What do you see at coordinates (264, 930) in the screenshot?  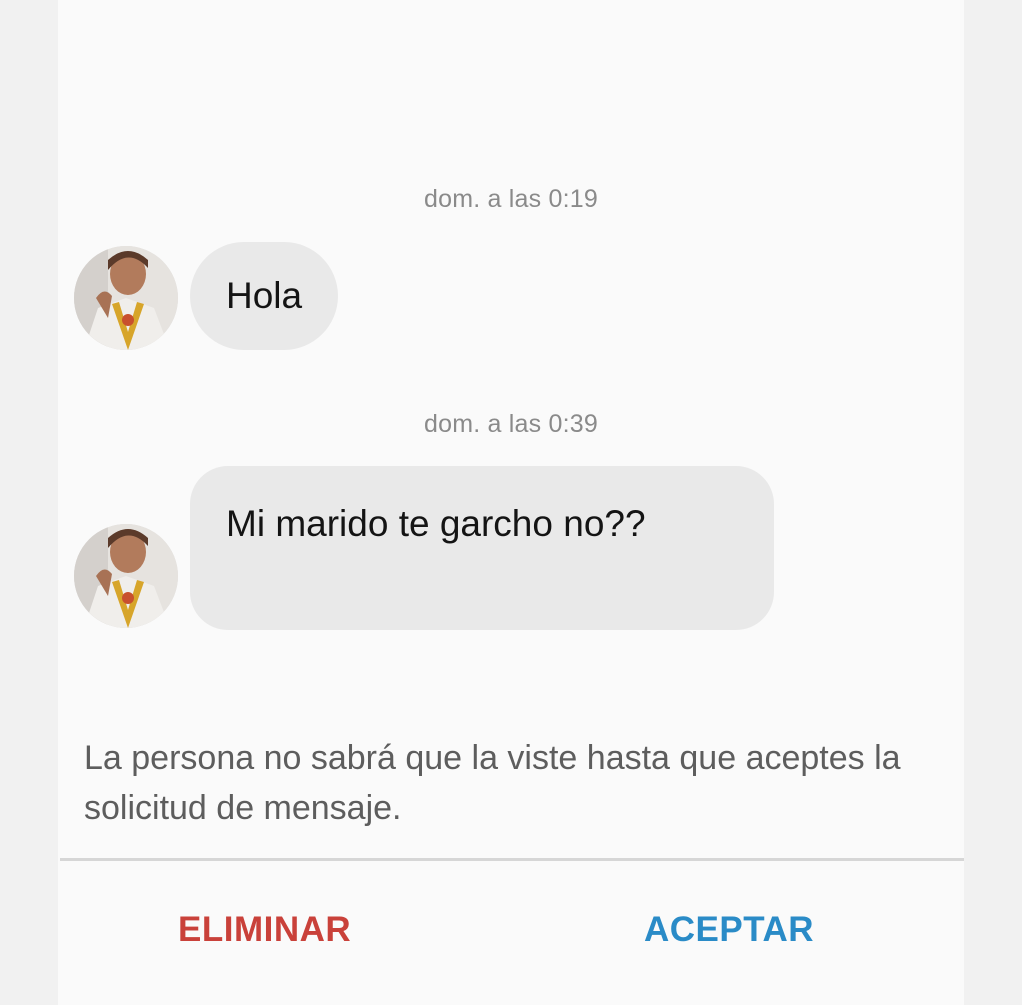 I see `delete-button: ELIMINAR` at bounding box center [264, 930].